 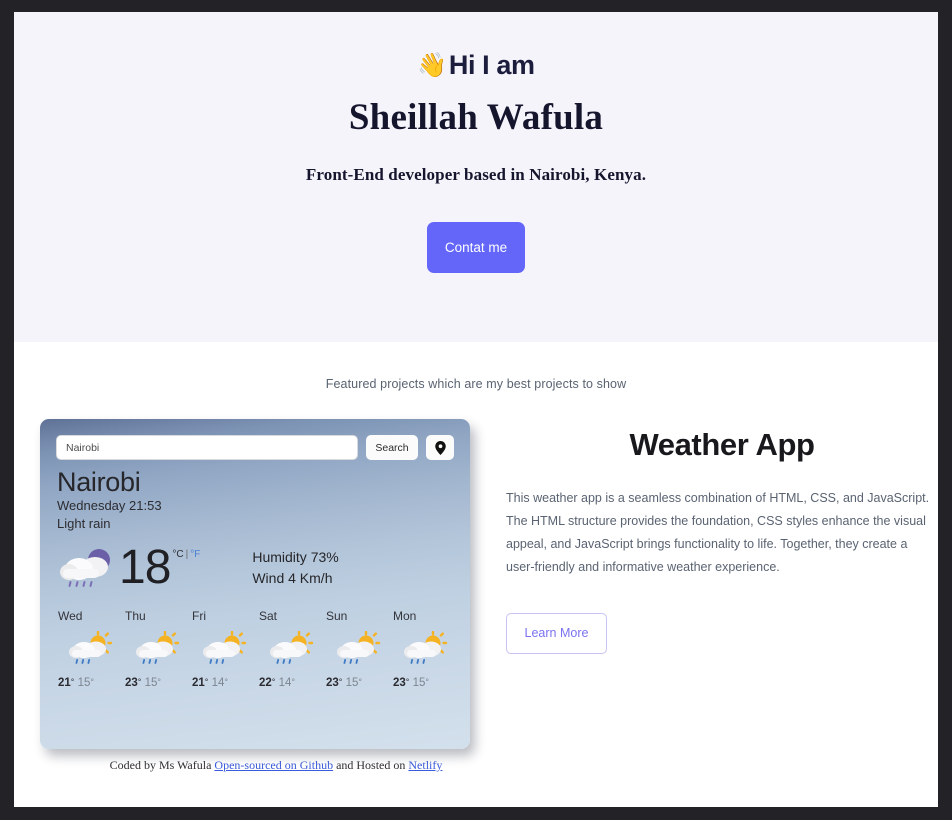 What do you see at coordinates (371, 765) in the screenshot?
I see `credit-middle: and Hosted on` at bounding box center [371, 765].